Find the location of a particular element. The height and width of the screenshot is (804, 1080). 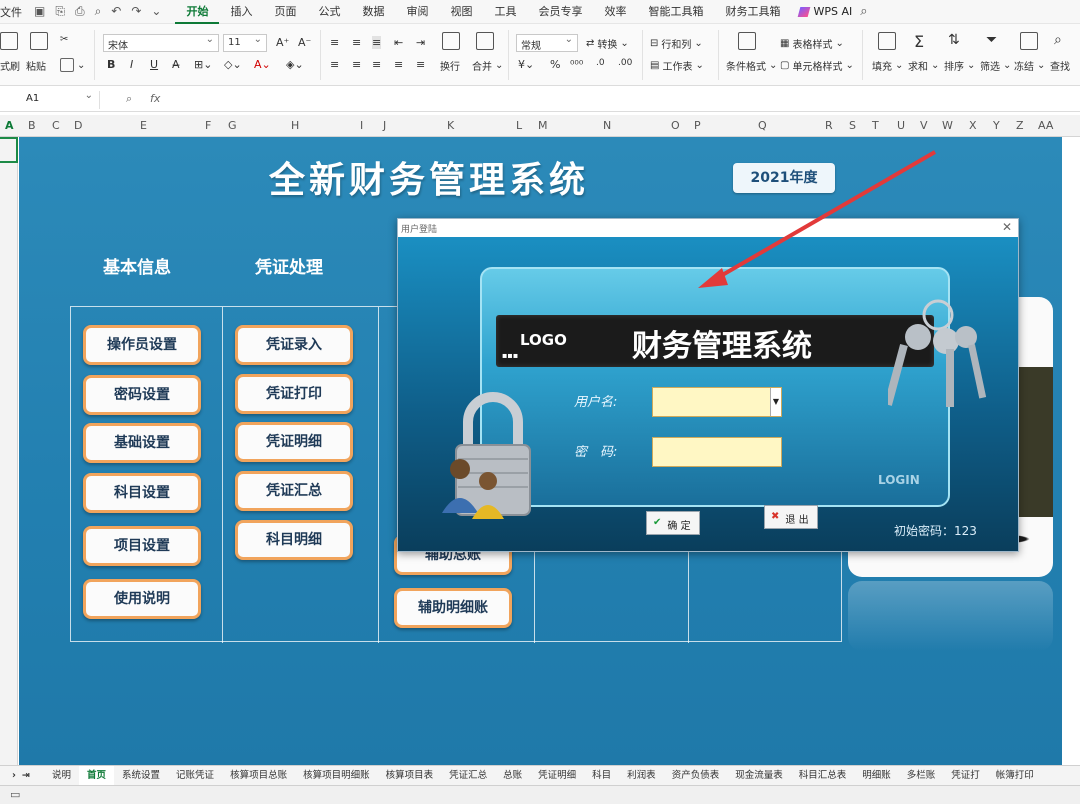

freeze-icon is located at coordinates (1029, 41).